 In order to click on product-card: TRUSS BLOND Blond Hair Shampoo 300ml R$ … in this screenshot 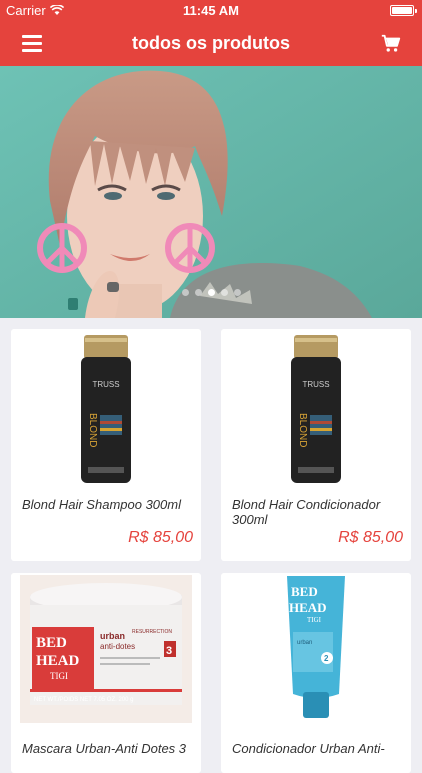, I will do `click(106, 445)`.